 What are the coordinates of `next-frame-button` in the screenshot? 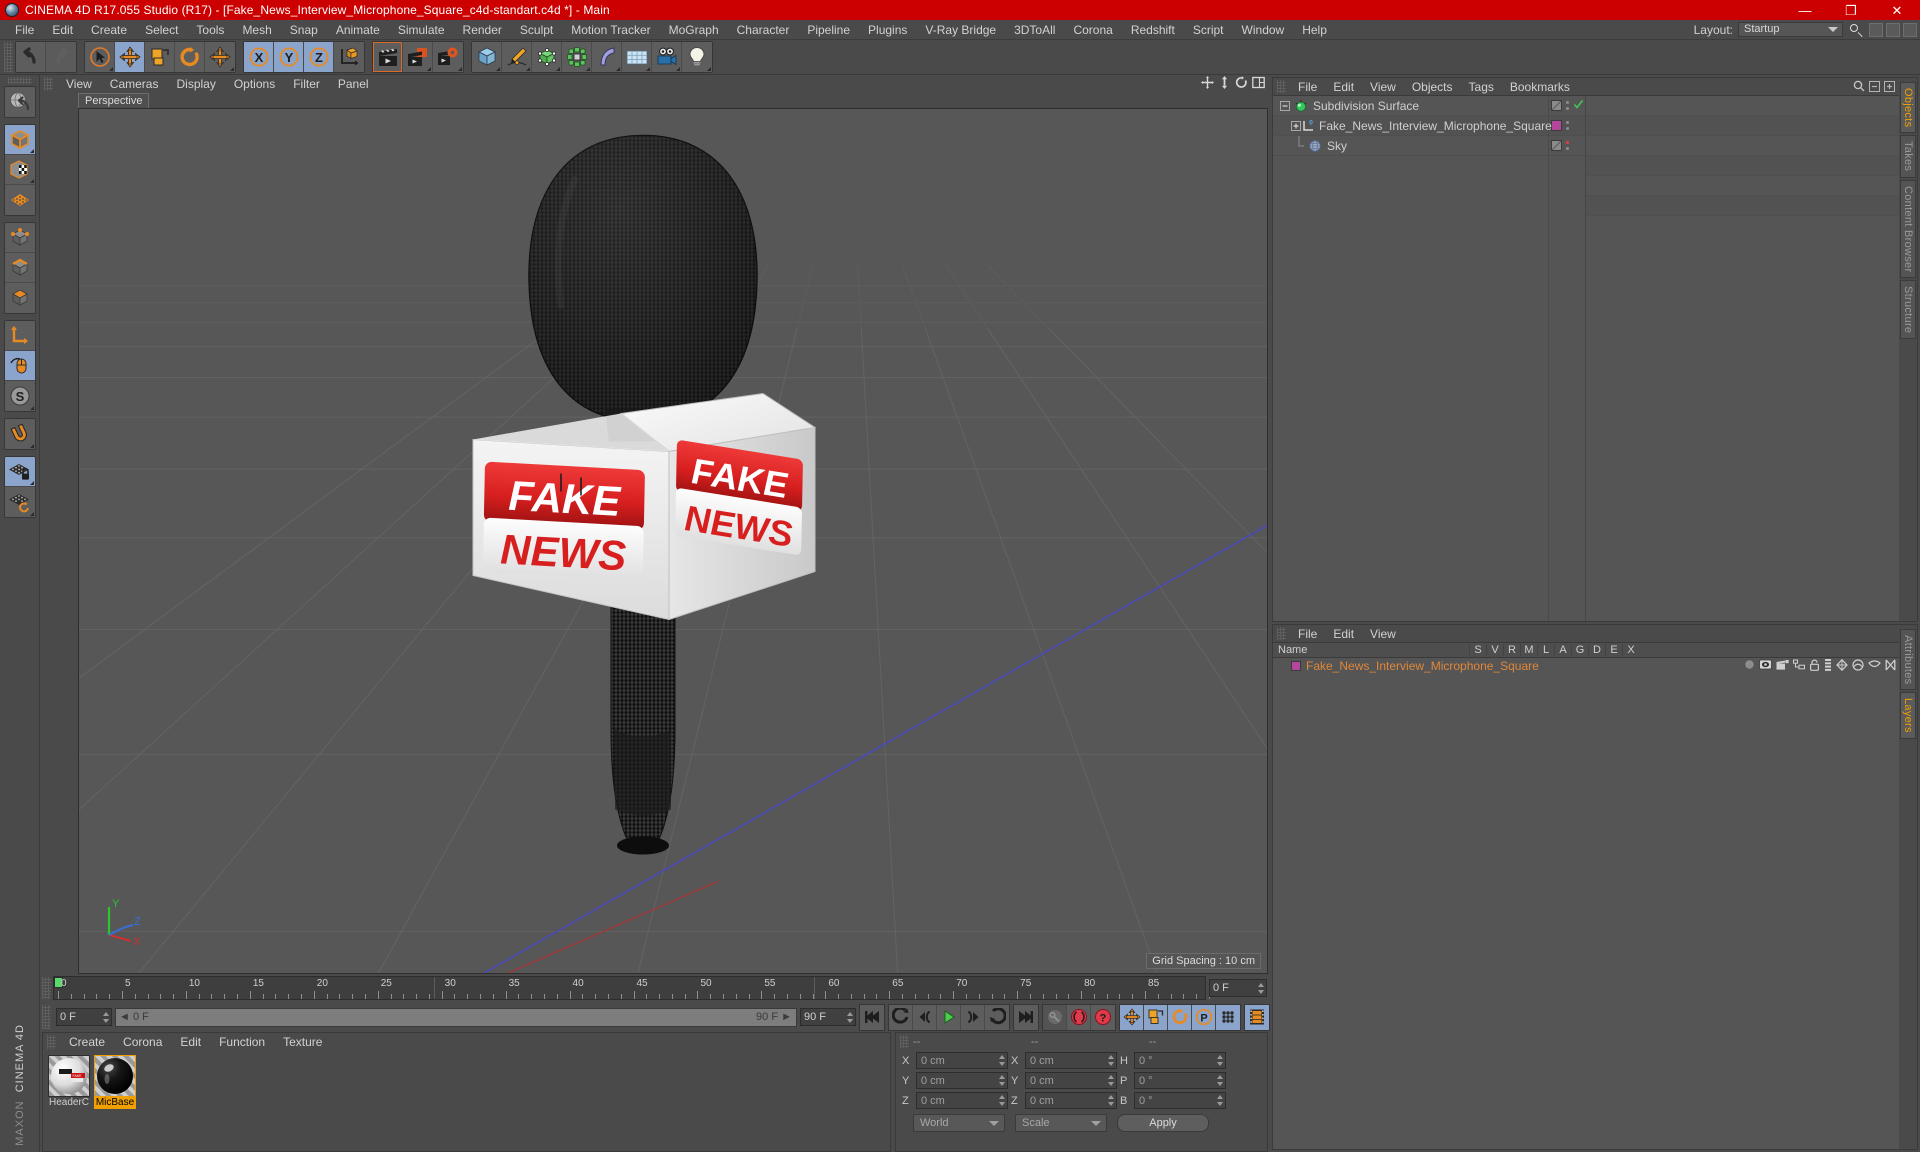 It's located at (973, 1017).